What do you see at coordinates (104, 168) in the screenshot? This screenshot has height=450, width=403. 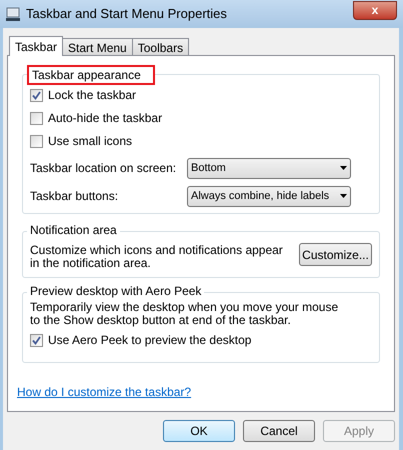 I see `dropdown-label: Taskbar location on screen:` at bounding box center [104, 168].